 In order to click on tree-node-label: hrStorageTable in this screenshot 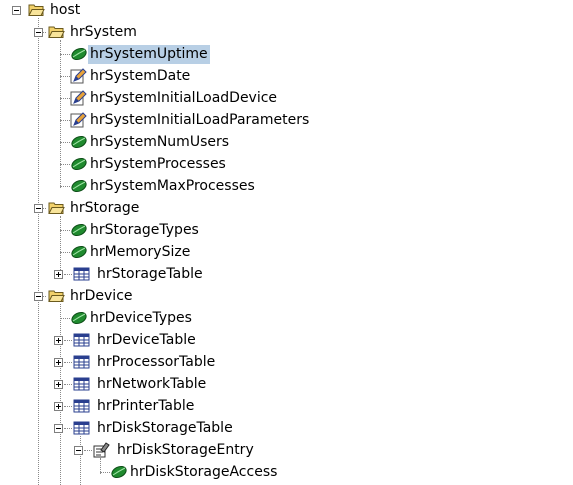, I will do `click(150, 274)`.